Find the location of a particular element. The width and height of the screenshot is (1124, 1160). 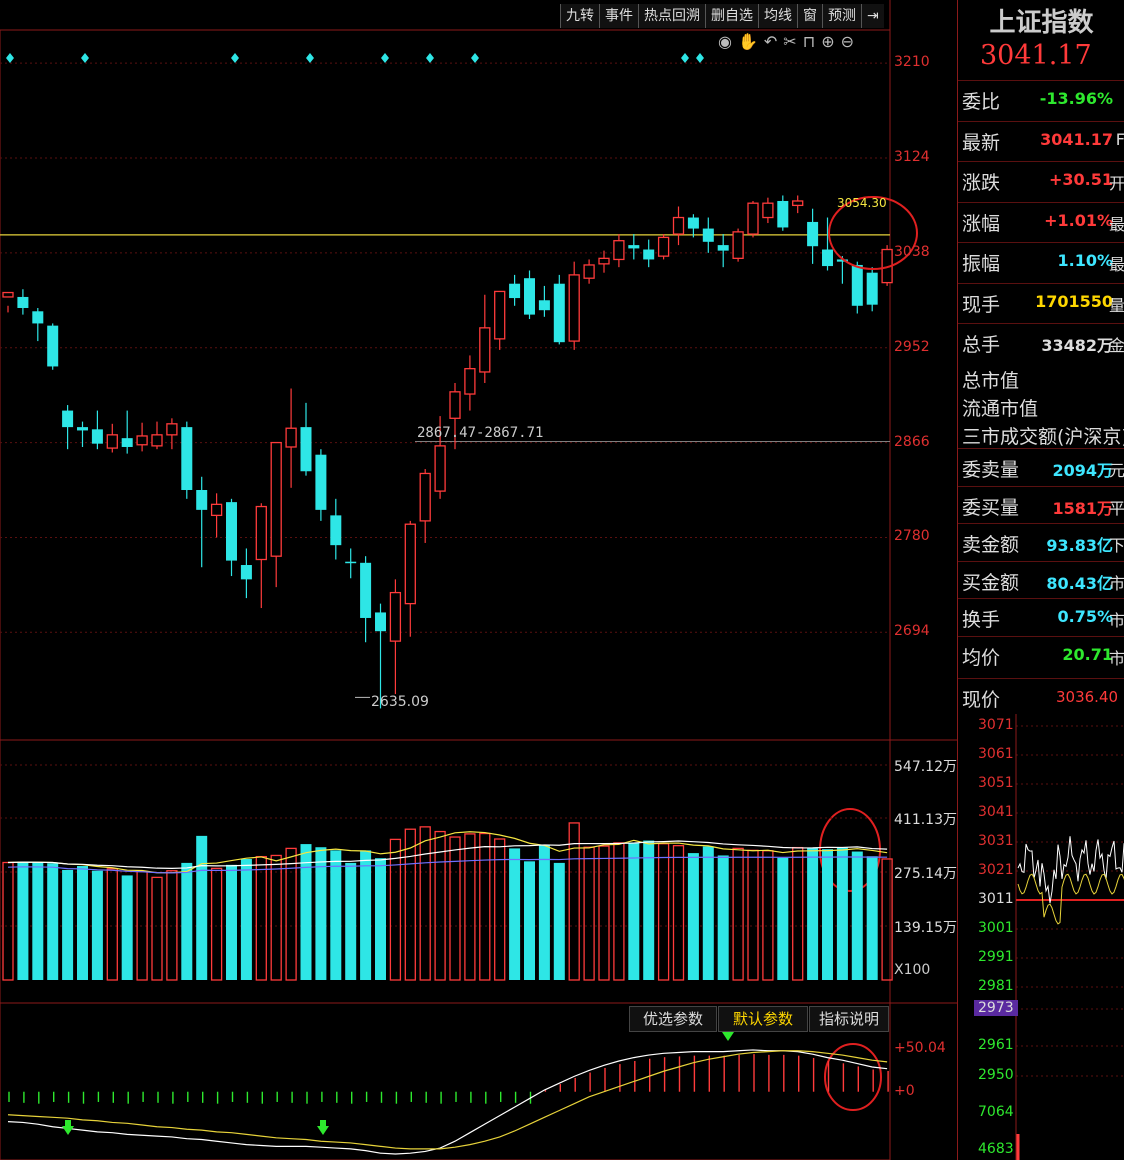

mini-price-line is located at coordinates (1070, 870).